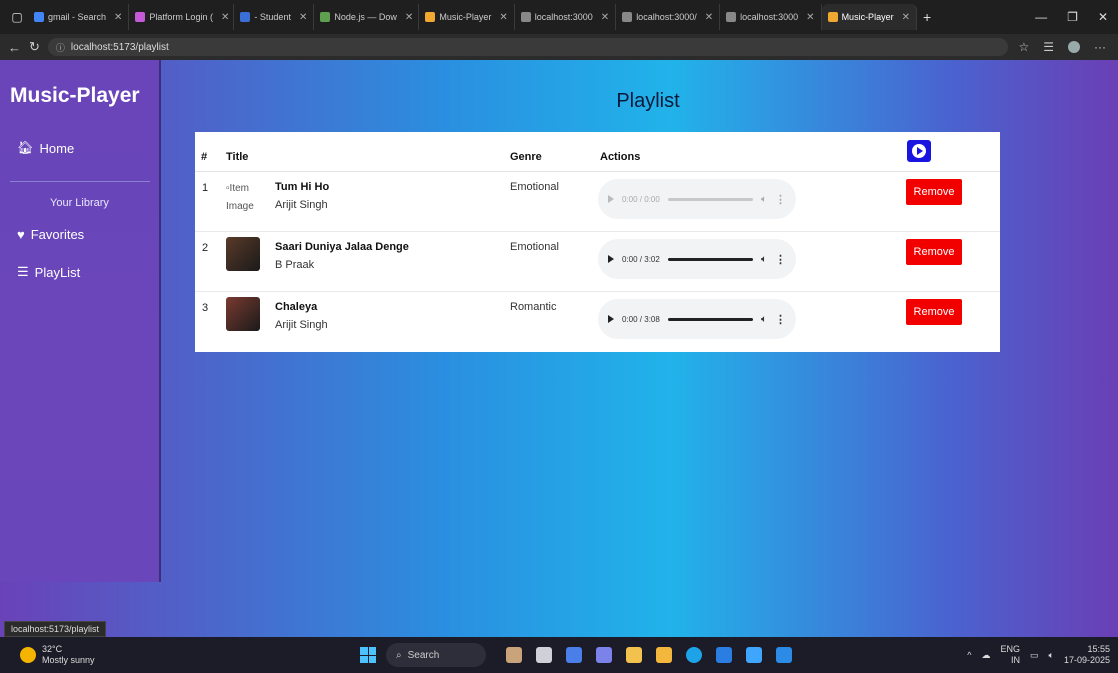 The height and width of the screenshot is (673, 1118). I want to click on broken-image: ▫Item Image, so click(246, 198).